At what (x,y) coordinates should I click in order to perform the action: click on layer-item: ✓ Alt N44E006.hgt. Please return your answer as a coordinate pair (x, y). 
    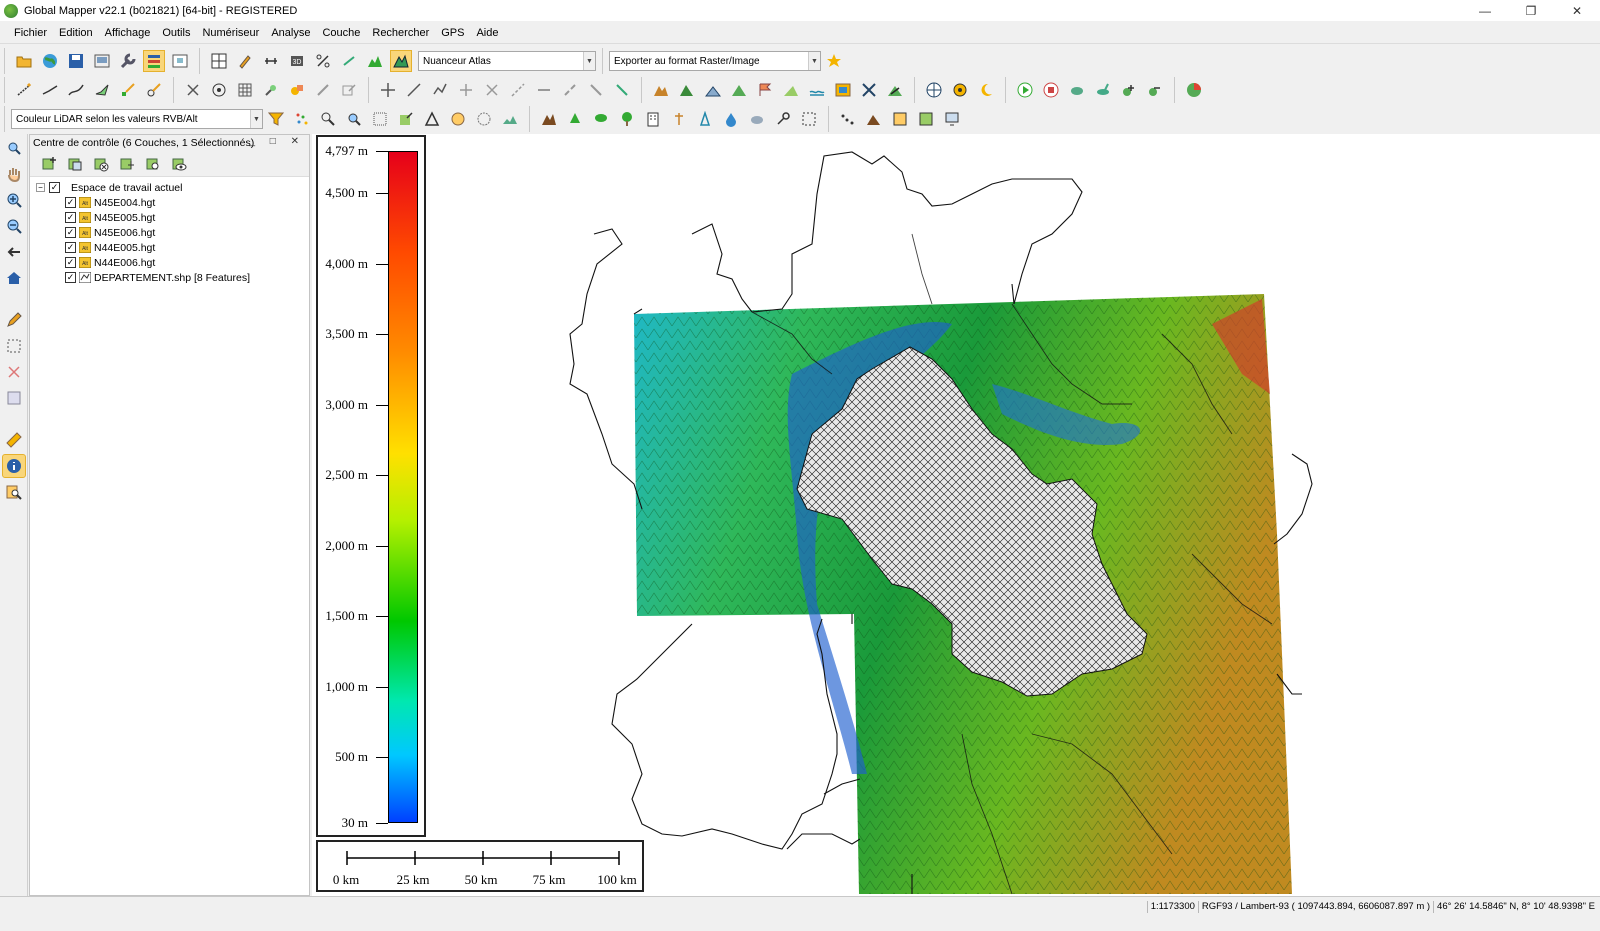
    Looking at the image, I should click on (169, 262).